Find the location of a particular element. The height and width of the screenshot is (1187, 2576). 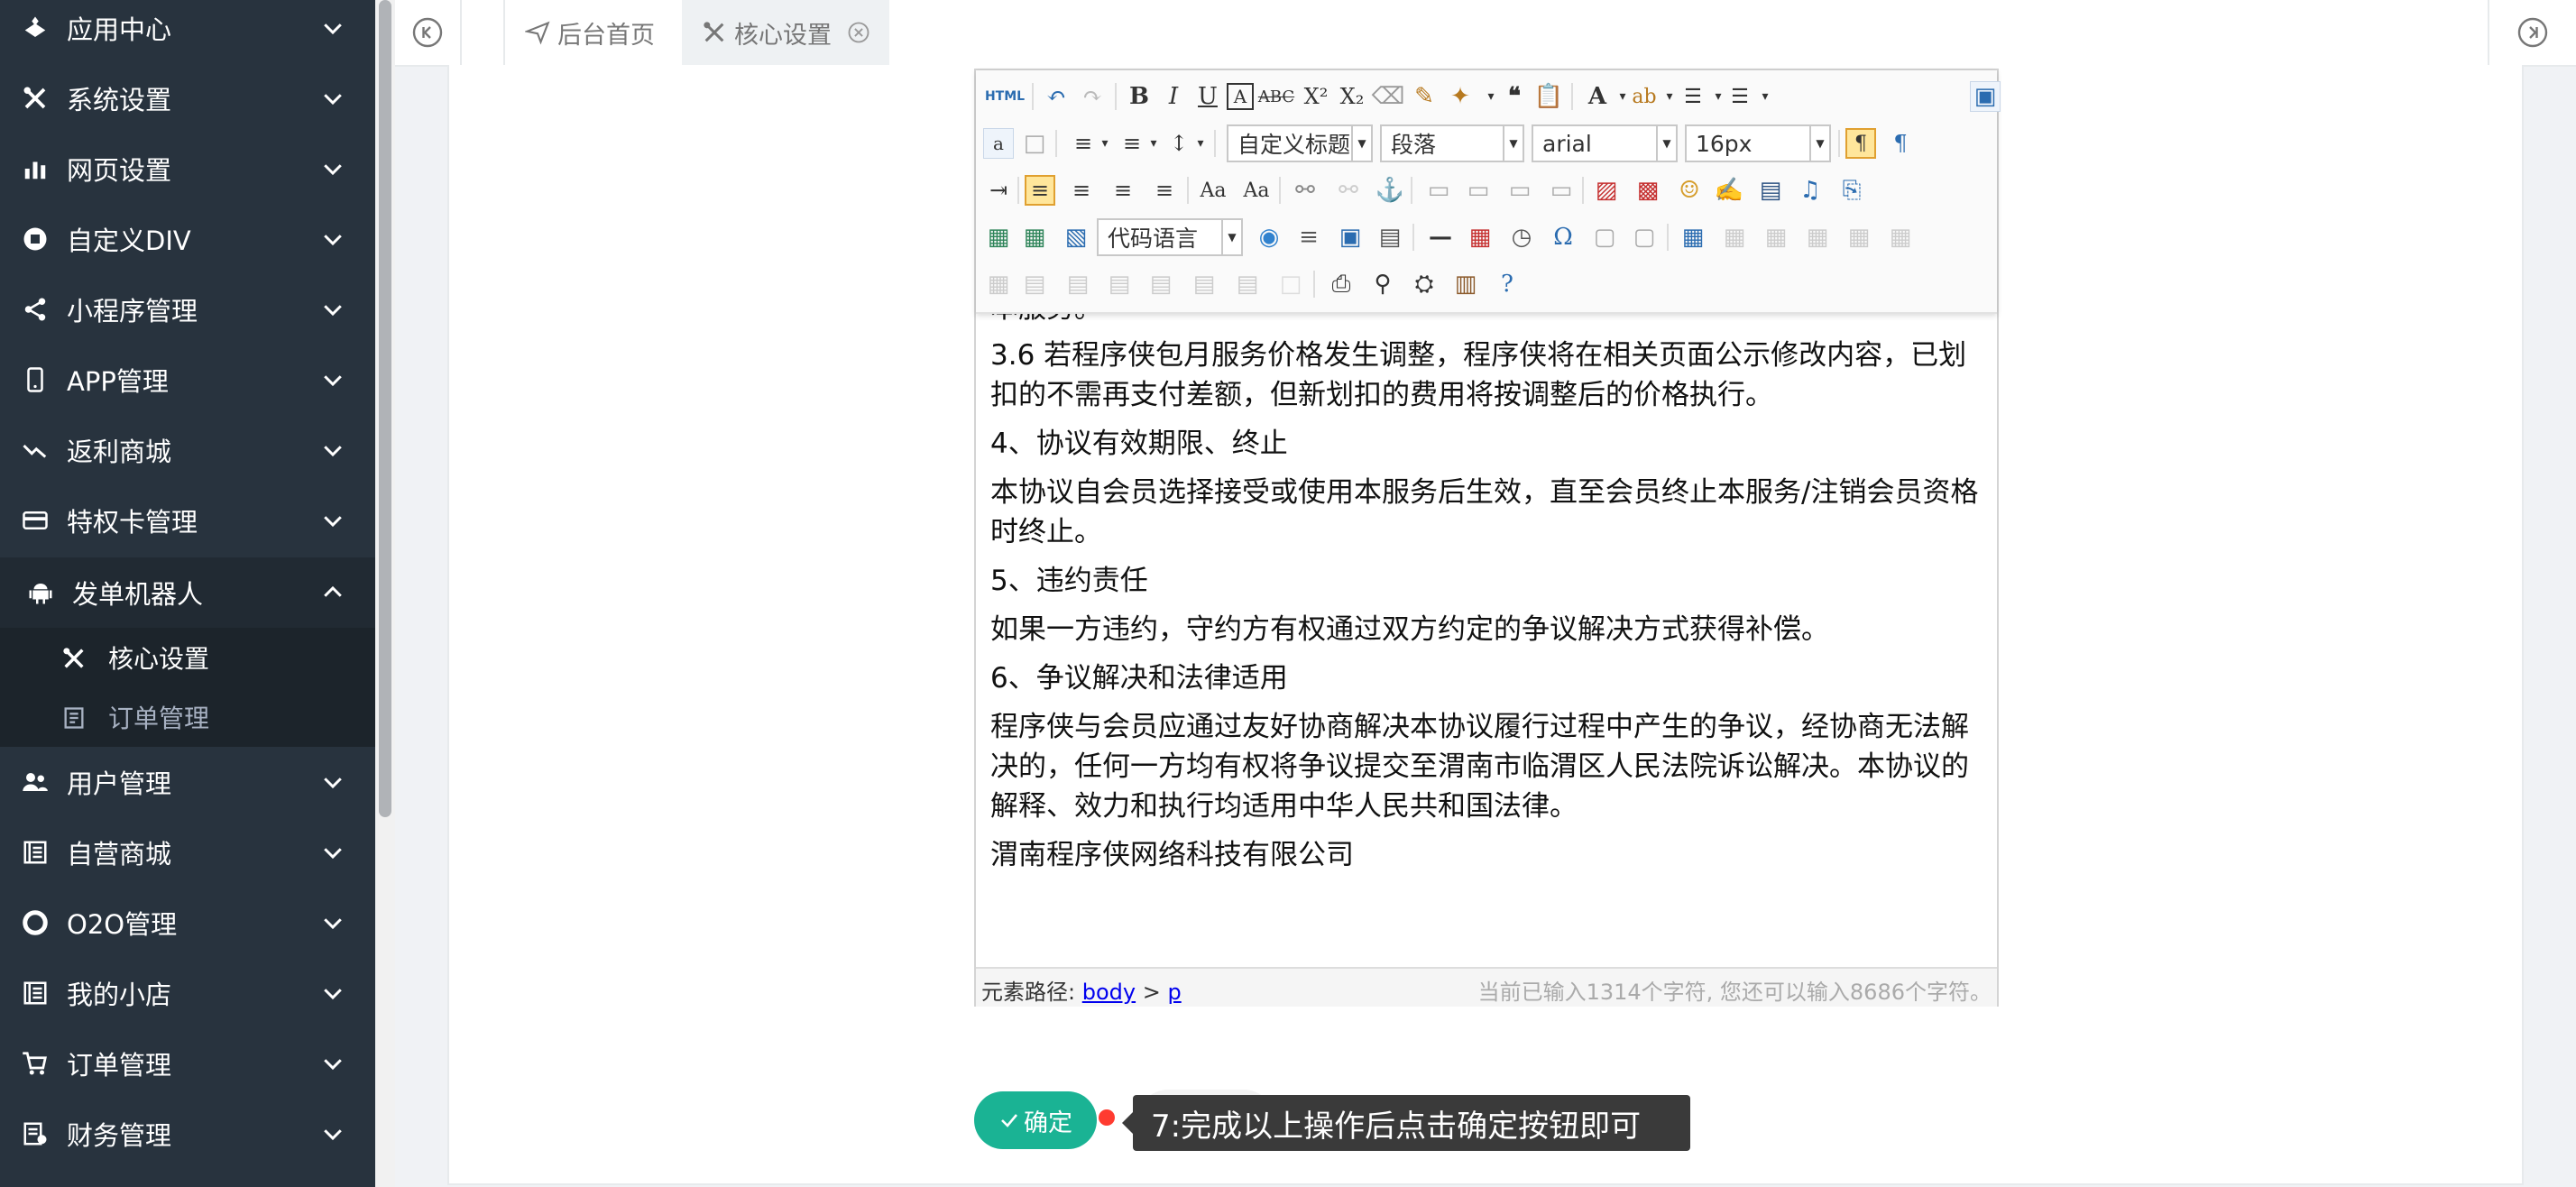

html-source-button: HTML is located at coordinates (1005, 96).